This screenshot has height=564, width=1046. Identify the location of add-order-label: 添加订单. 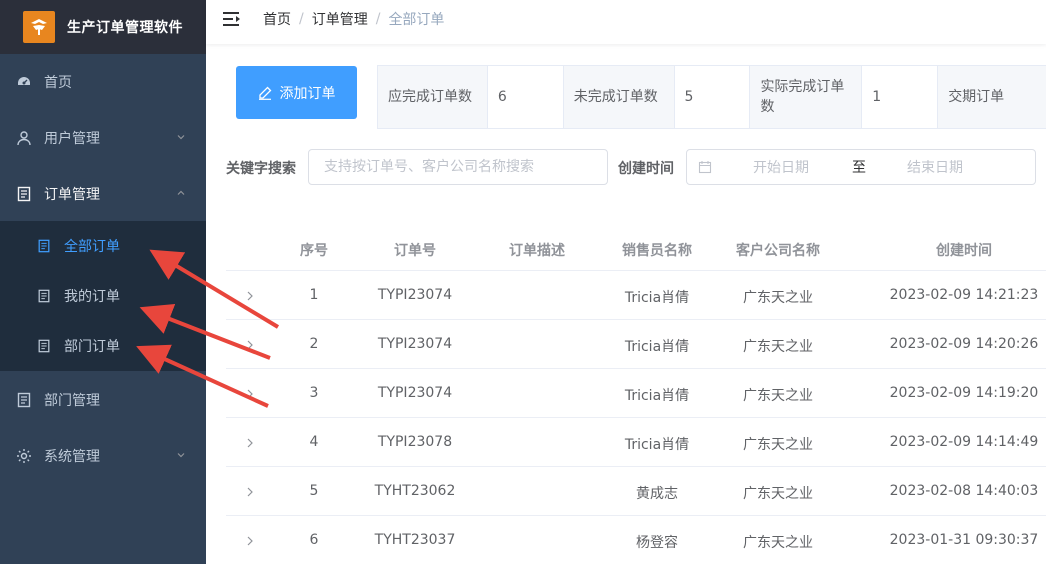
(307, 93).